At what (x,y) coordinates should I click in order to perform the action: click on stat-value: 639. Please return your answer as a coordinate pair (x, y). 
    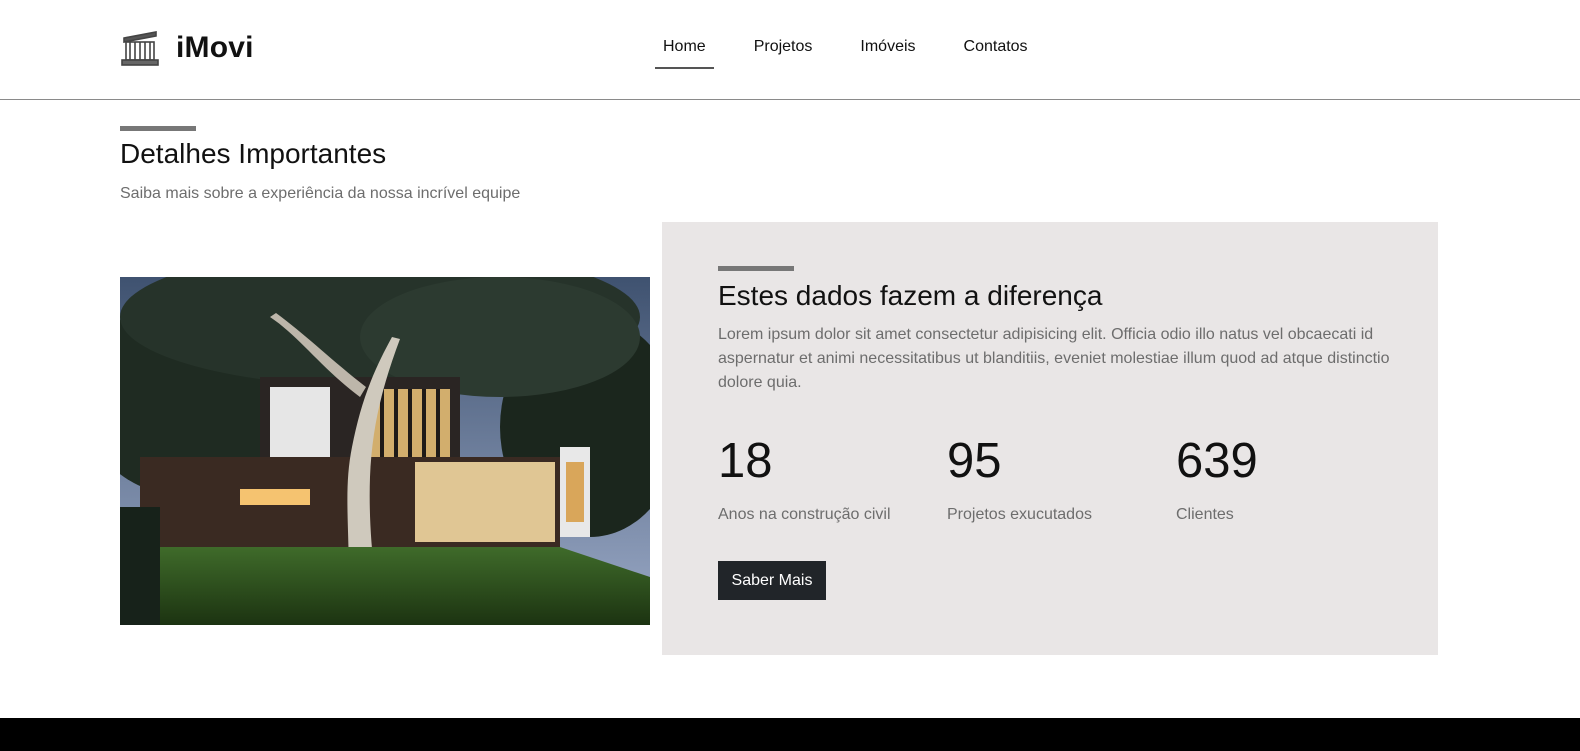
    Looking at the image, I should click on (1217, 461).